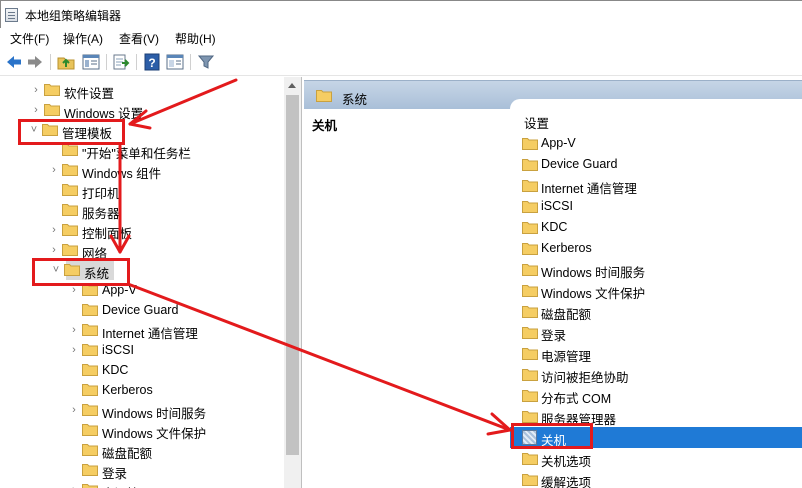 This screenshot has width=802, height=488. I want to click on scrollbar-thumb, so click(292, 275).